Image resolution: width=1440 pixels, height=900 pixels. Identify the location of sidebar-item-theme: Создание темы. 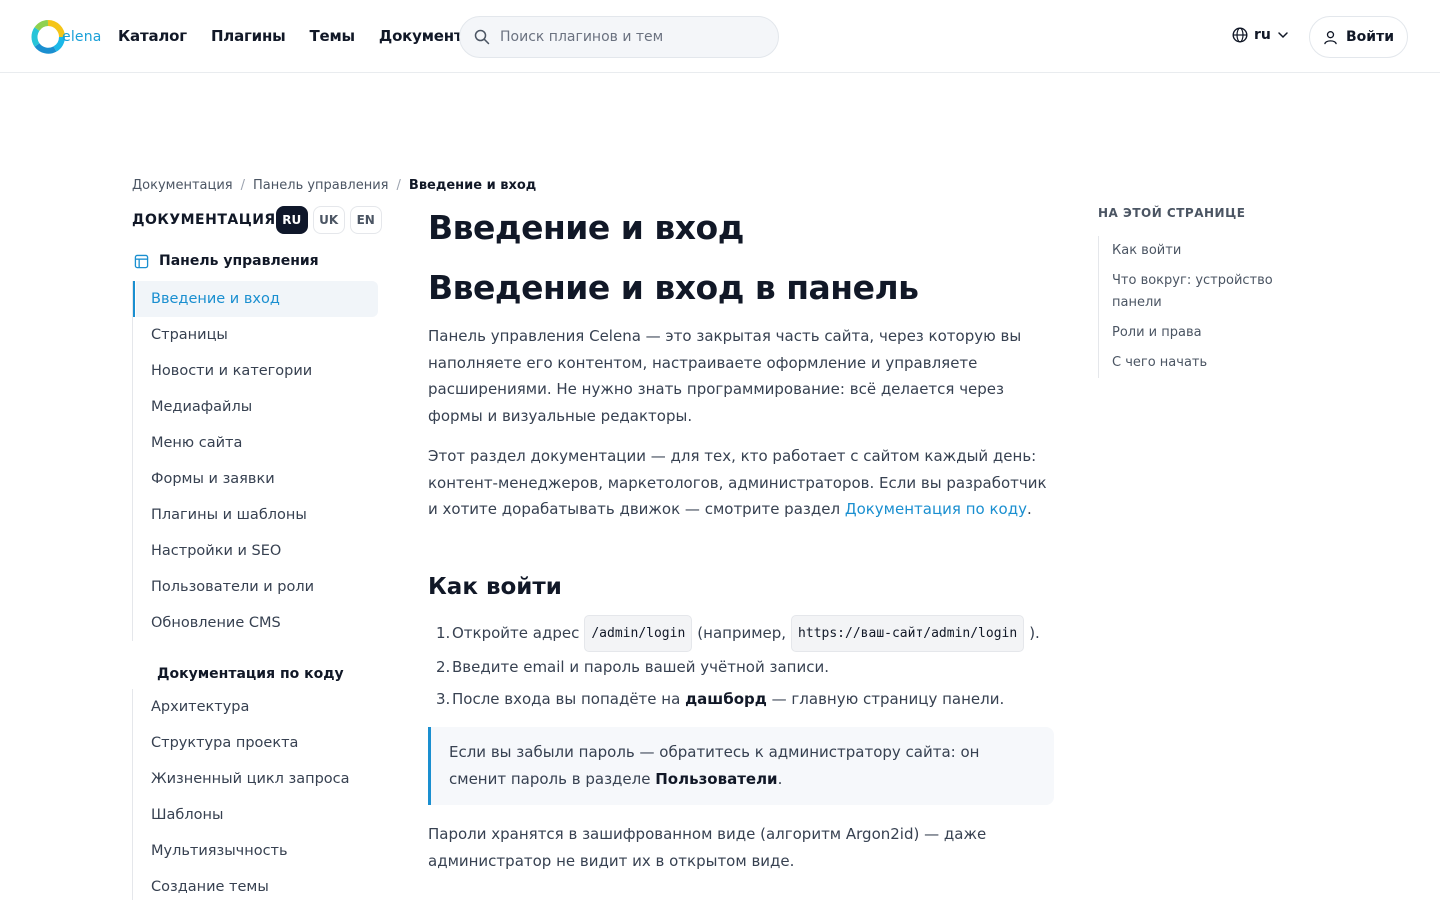
(255, 884).